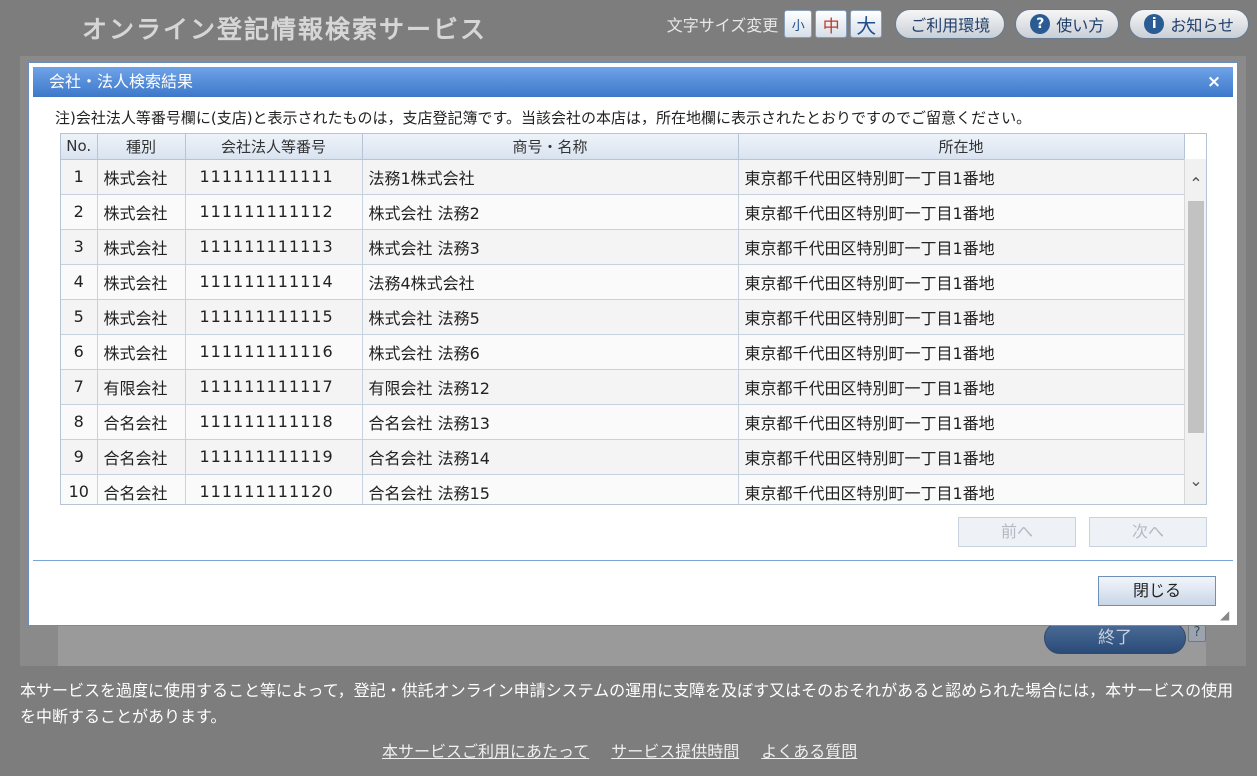 The width and height of the screenshot is (1257, 776). What do you see at coordinates (79, 352) in the screenshot?
I see `cell-no: 6` at bounding box center [79, 352].